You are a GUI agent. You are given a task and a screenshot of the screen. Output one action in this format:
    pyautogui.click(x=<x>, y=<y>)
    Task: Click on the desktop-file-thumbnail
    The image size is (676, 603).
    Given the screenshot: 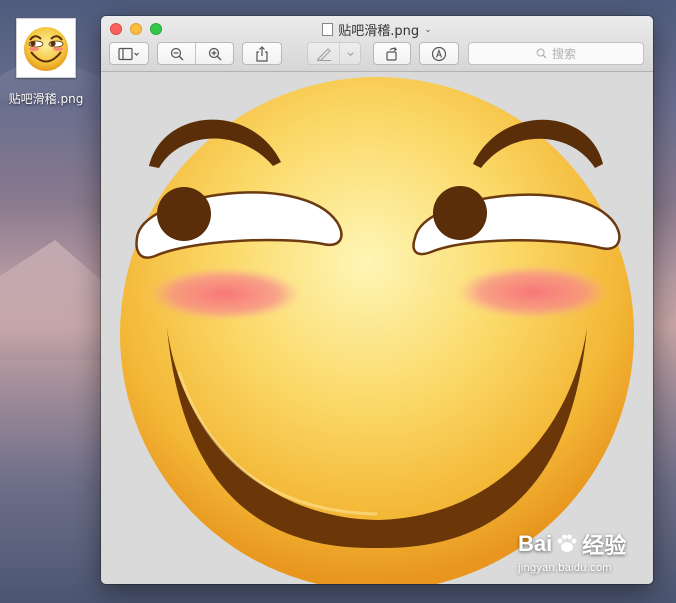 What is the action you would take?
    pyautogui.click(x=46, y=48)
    